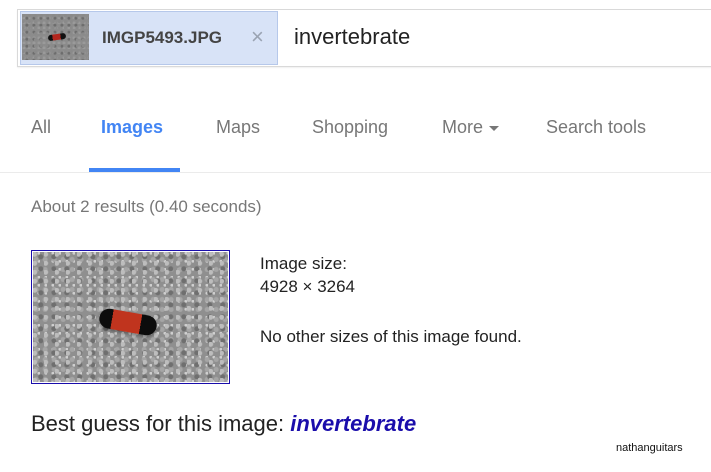  I want to click on search-box: IMGP5493.JPG × invertebrate, so click(364, 38).